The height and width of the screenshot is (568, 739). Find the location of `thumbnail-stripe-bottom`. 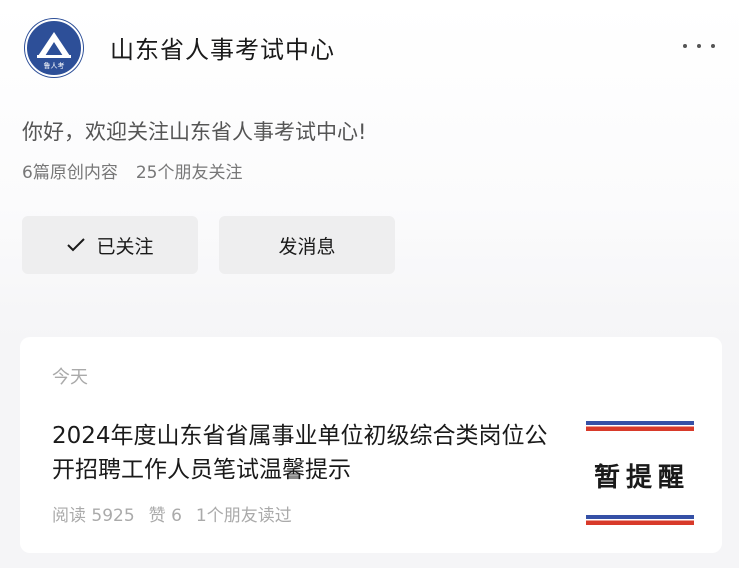

thumbnail-stripe-bottom is located at coordinates (640, 520).